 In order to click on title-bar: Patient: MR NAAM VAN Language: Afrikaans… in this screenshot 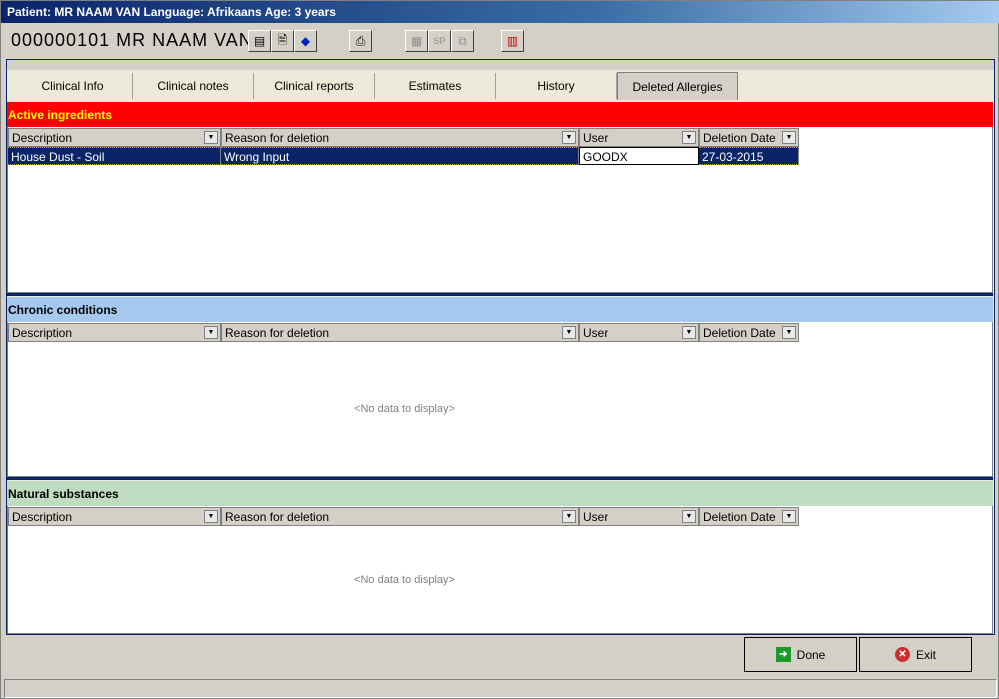, I will do `click(500, 12)`.